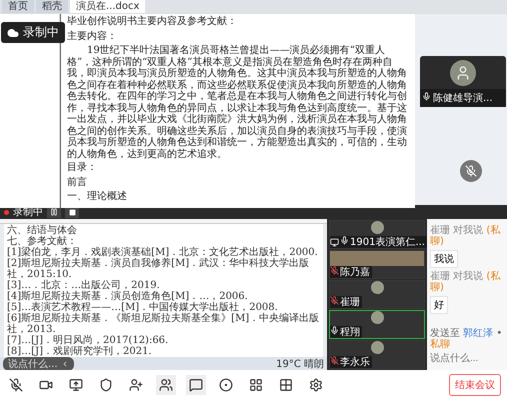 The image size is (507, 400). Describe the element at coordinates (377, 354) in the screenshot. I see `participant-tile: 李永乐` at that location.